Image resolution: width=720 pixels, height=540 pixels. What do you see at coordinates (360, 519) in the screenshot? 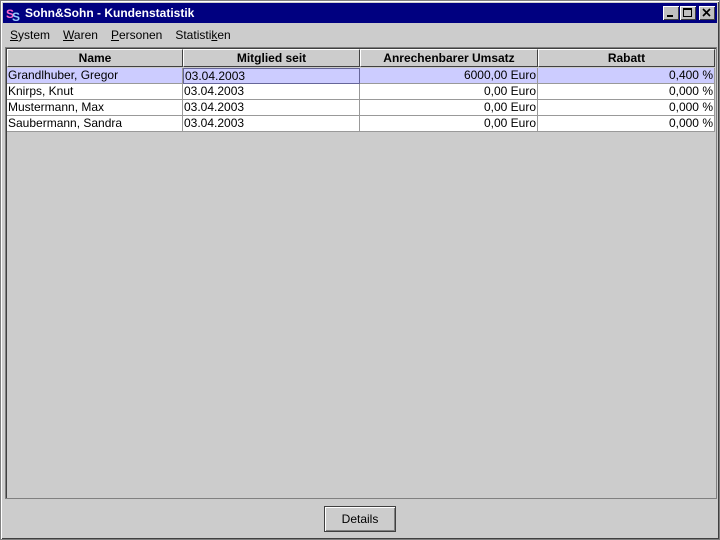
I see `details-button: Details` at bounding box center [360, 519].